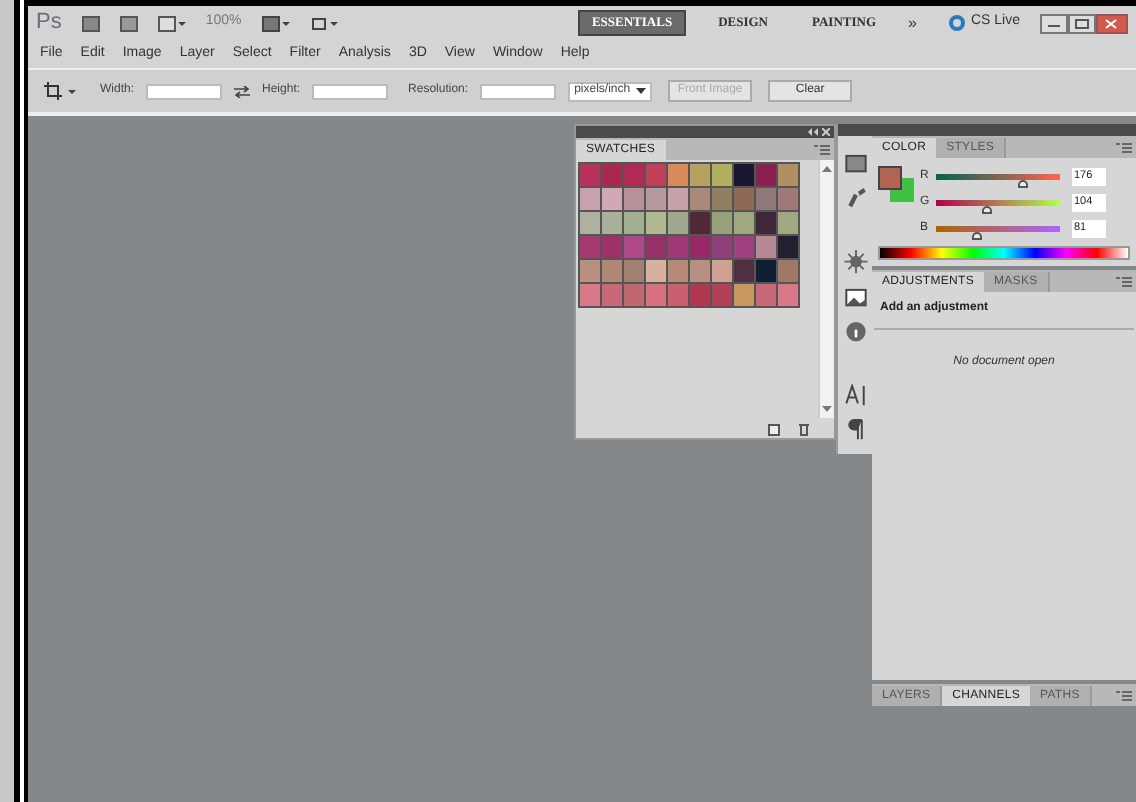 This screenshot has height=802, width=1136. What do you see at coordinates (855, 163) in the screenshot?
I see `histogram-icon` at bounding box center [855, 163].